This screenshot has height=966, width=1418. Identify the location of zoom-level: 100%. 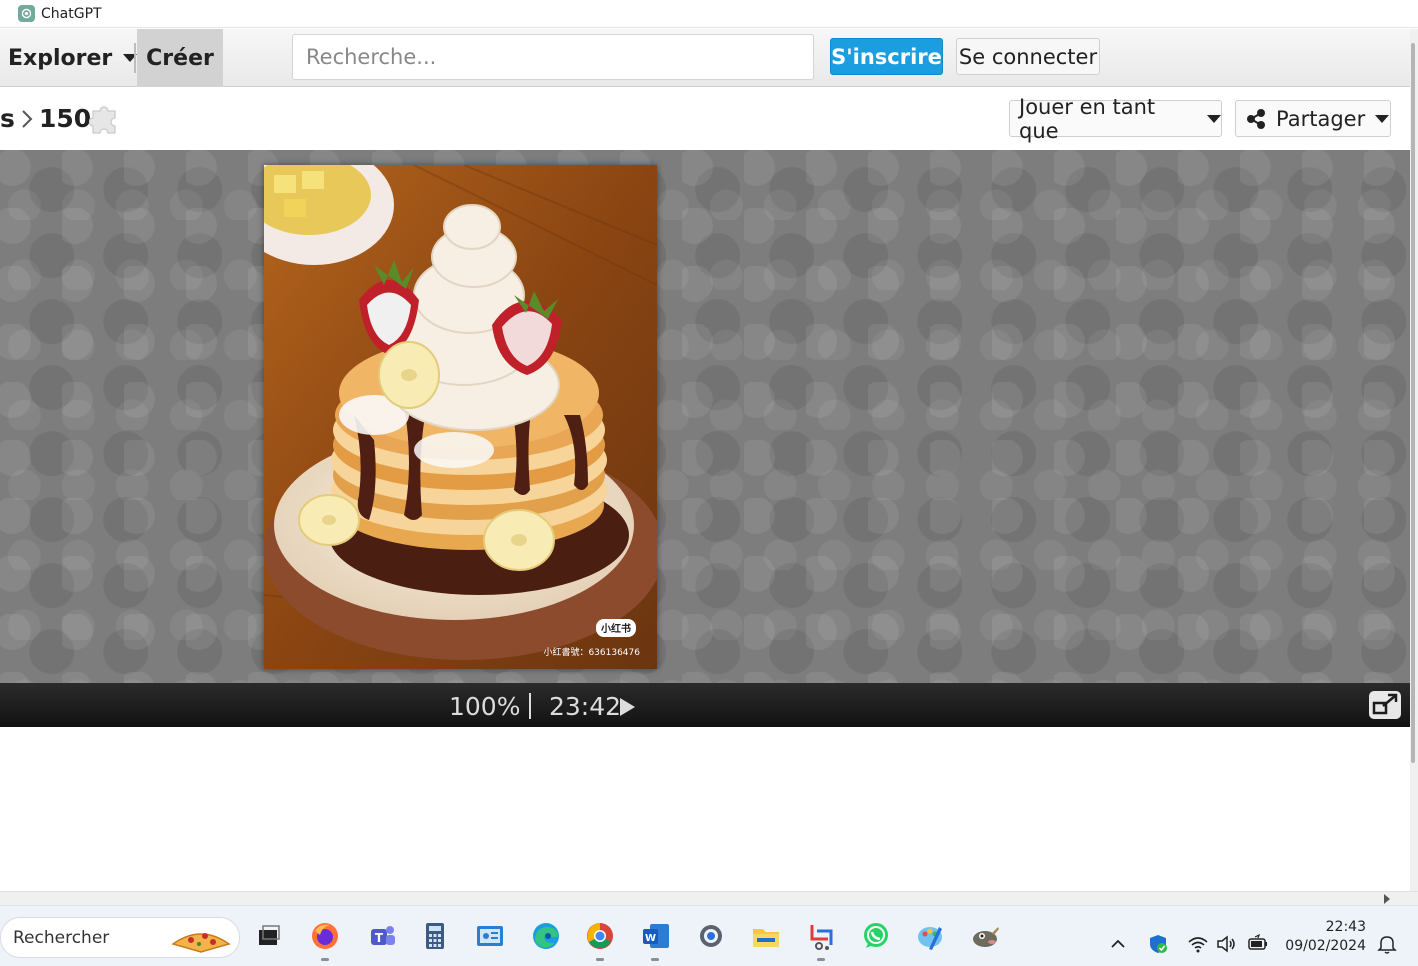
(484, 706).